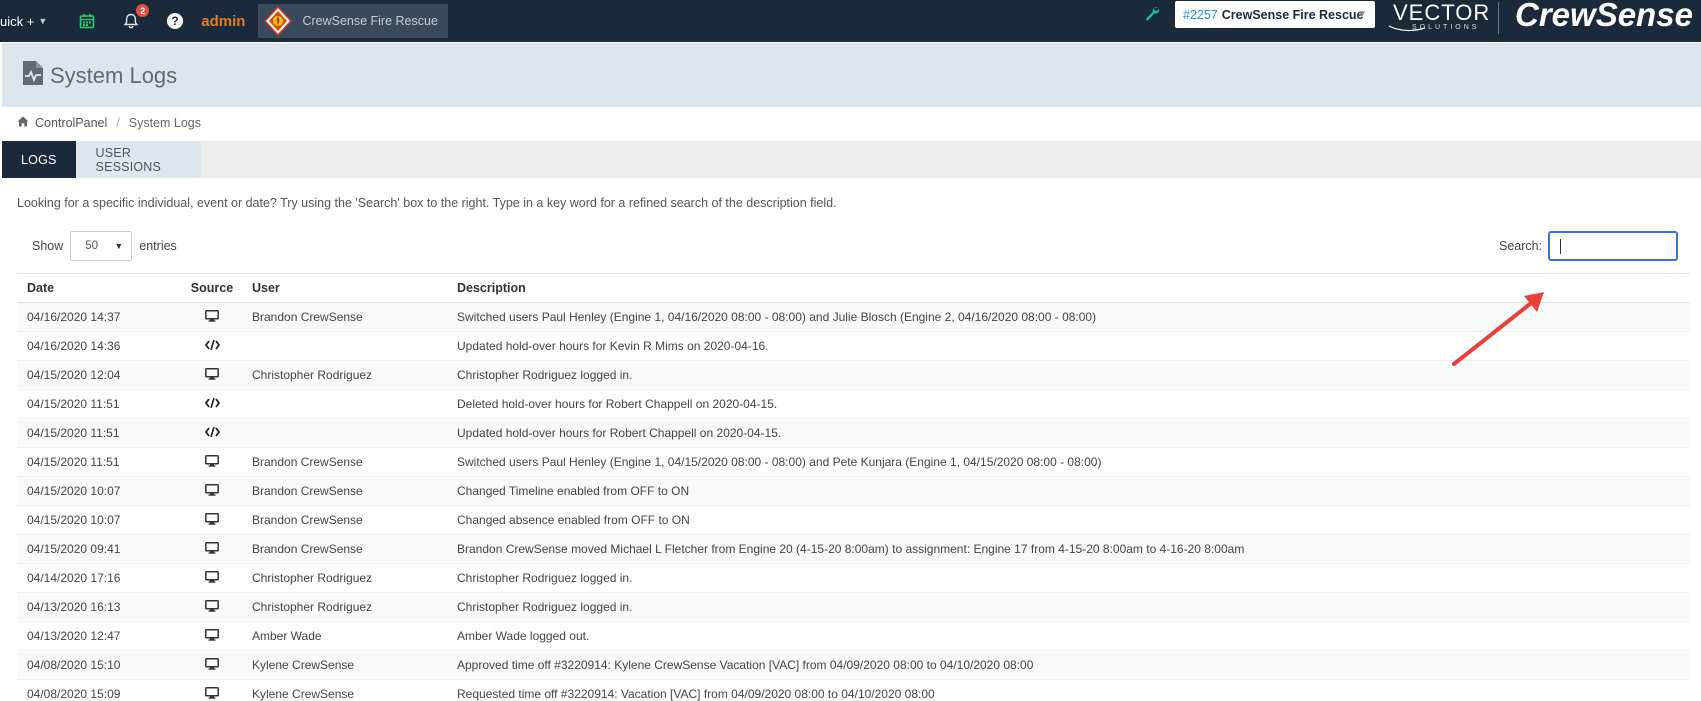 This screenshot has height=701, width=1701. Describe the element at coordinates (99, 375) in the screenshot. I see `log-date: 04/15/2020 12:04` at that location.